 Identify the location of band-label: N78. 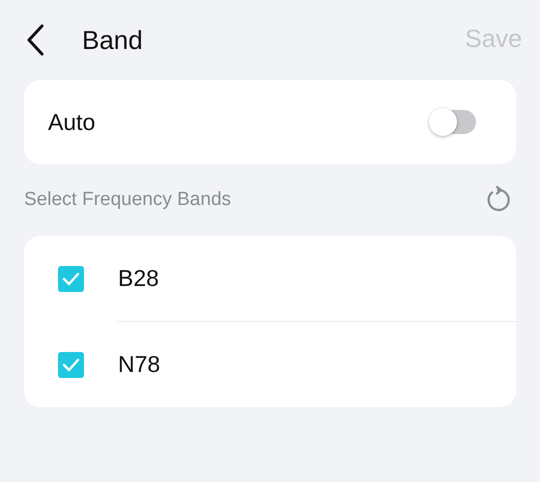
(139, 365).